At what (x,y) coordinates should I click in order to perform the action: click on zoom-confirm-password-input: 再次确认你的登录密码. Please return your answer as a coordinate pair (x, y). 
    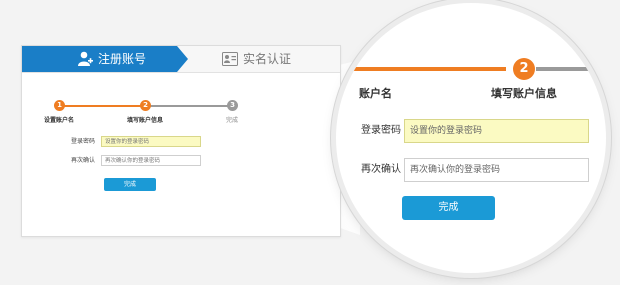
    Looking at the image, I should click on (496, 170).